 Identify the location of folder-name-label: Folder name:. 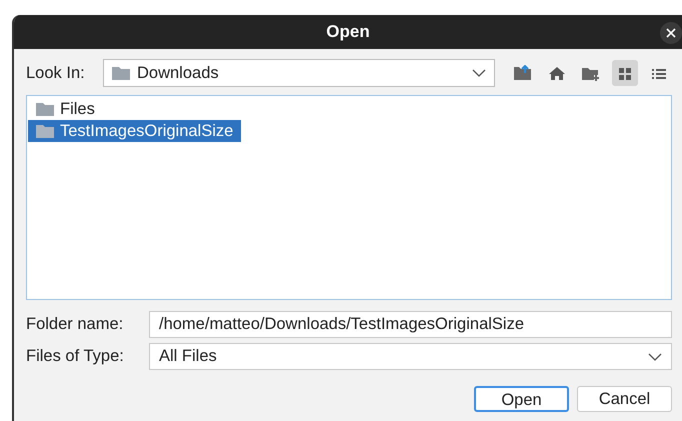
(75, 325).